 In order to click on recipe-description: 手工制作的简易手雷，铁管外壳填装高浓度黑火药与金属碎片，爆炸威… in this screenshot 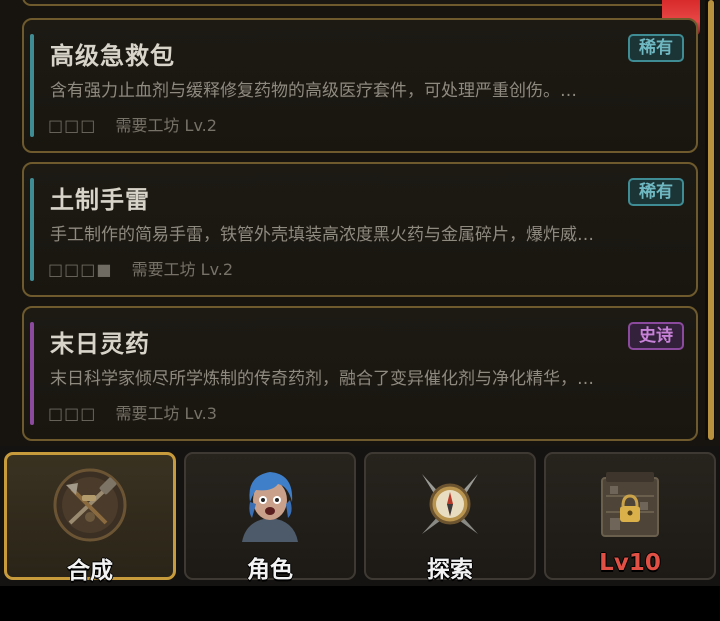, I will do `click(322, 235)`.